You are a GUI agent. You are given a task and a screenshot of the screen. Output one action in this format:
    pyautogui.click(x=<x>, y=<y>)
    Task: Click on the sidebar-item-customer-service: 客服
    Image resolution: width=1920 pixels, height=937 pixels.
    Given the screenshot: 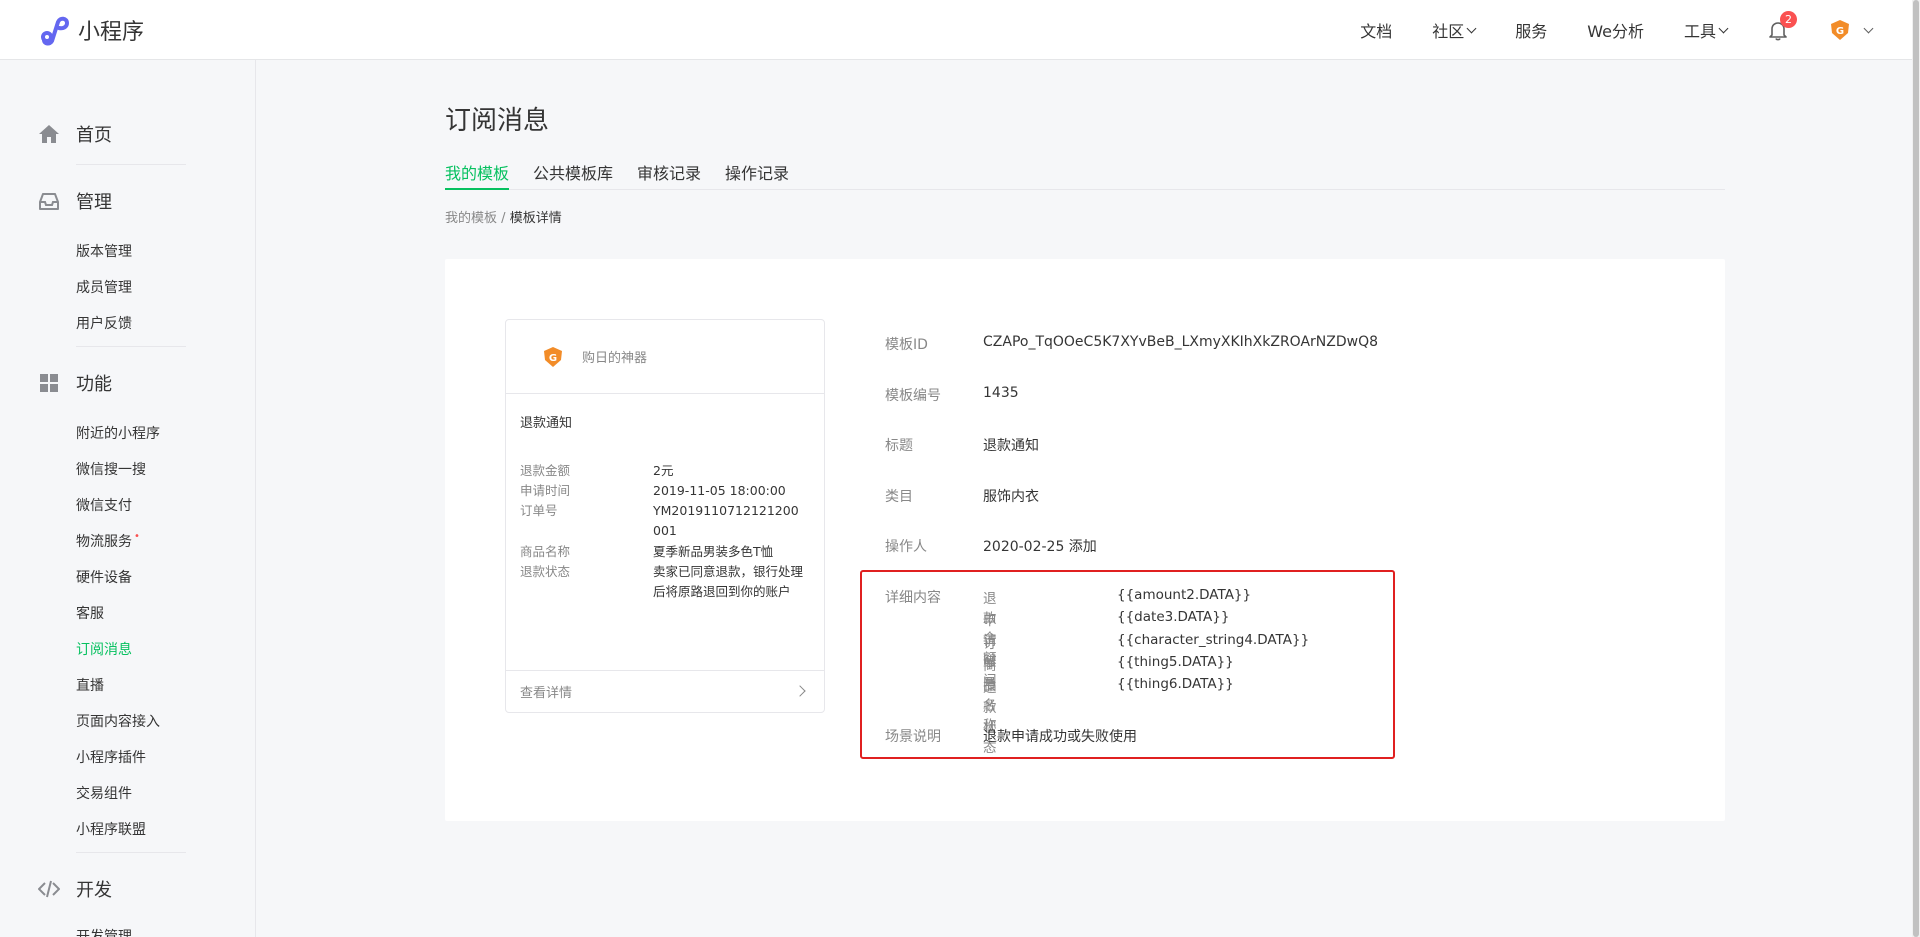 What is the action you would take?
    pyautogui.click(x=90, y=613)
    